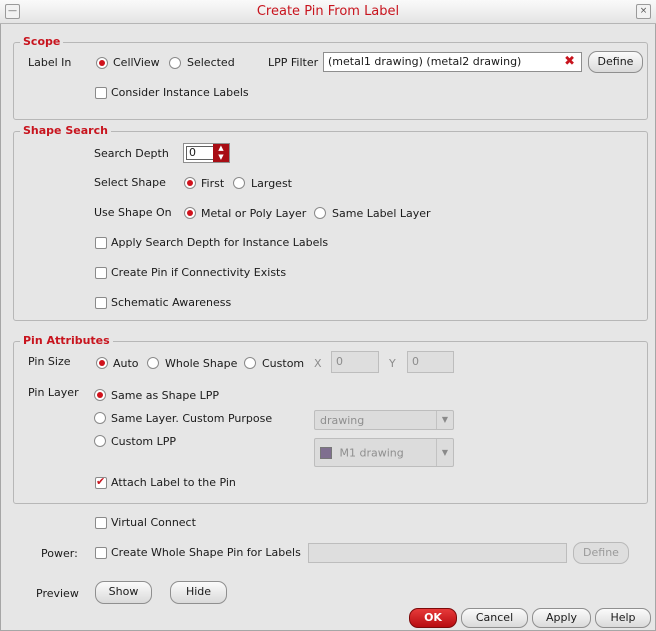 This screenshot has width=656, height=631. Describe the element at coordinates (271, 183) in the screenshot. I see `largest-label: Largest` at that location.